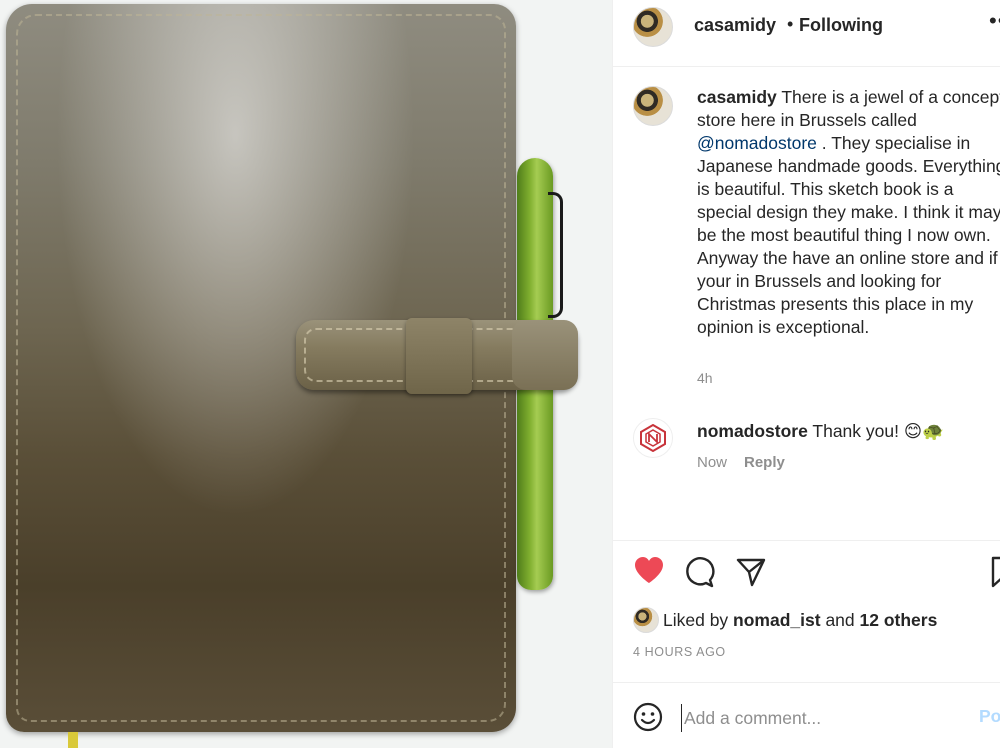 This screenshot has width=1000, height=749. What do you see at coordinates (899, 620) in the screenshot?
I see `likes-others-count: 12 others` at bounding box center [899, 620].